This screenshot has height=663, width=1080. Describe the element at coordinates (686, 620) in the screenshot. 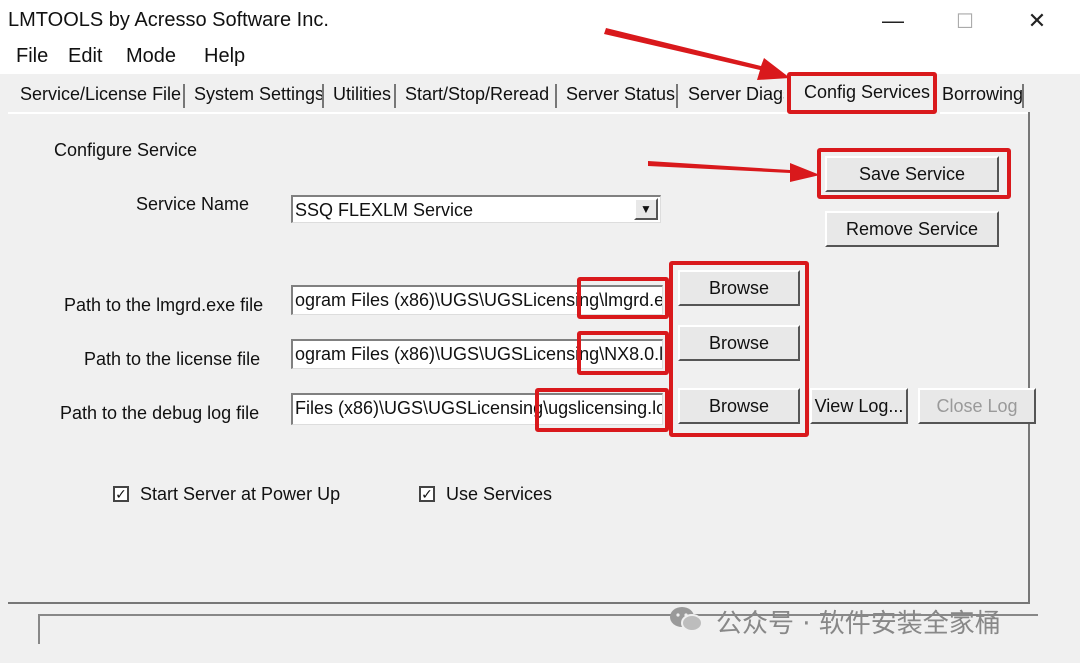

I see `wechat-logo-icon` at that location.